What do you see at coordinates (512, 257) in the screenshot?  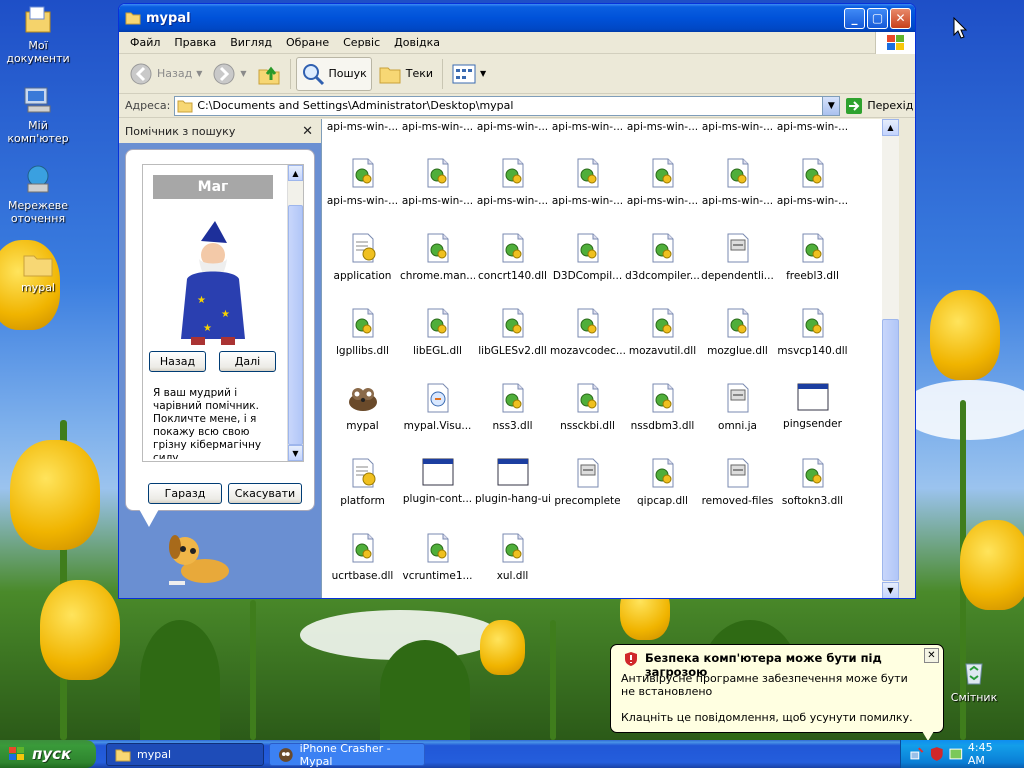 I see `file-item: concrt140.dll` at bounding box center [512, 257].